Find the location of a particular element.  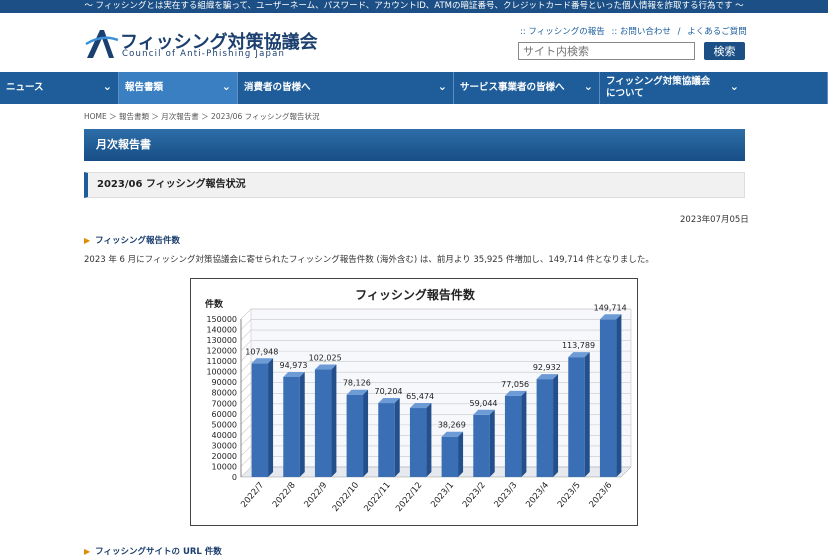

data-label: 113,789 is located at coordinates (578, 345).